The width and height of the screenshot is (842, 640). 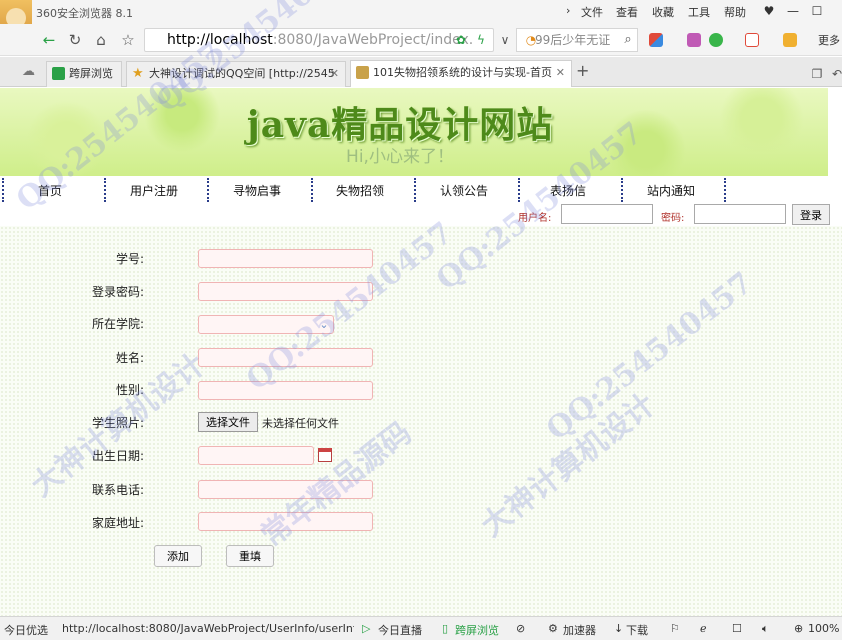 What do you see at coordinates (84, 13) in the screenshot?
I see `window-title: 360安全浏览器 8.1` at bounding box center [84, 13].